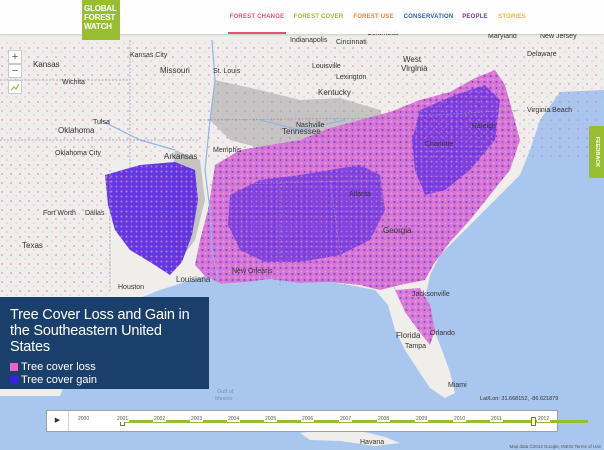 The image size is (604, 450). What do you see at coordinates (496, 419) in the screenshot?
I see `year-label: 2011` at bounding box center [496, 419].